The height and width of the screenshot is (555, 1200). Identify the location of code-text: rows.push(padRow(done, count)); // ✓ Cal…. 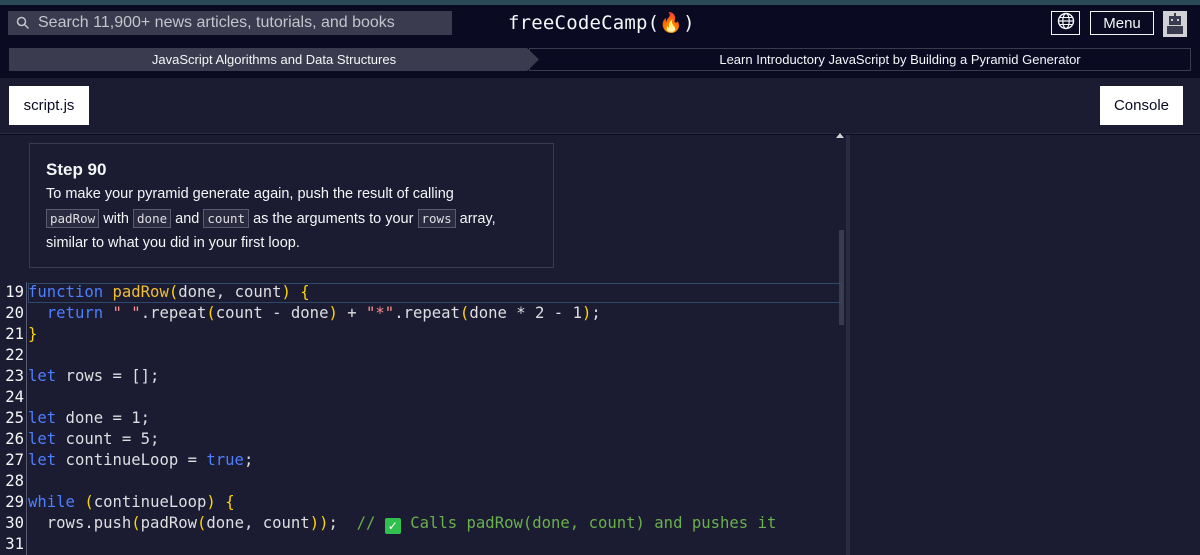
(402, 523).